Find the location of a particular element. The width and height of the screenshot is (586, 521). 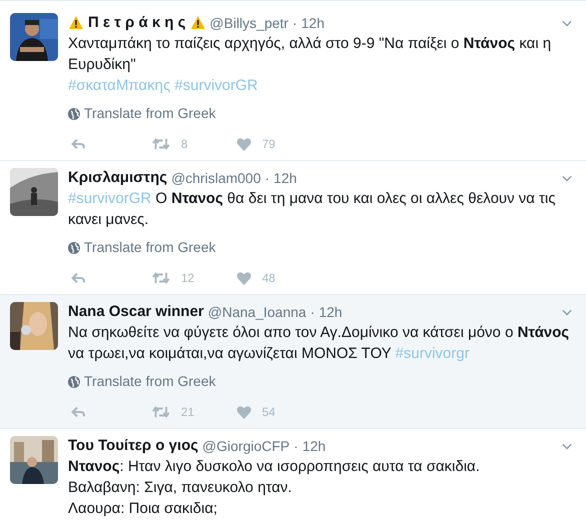

tweet-text: #survivorGR Ο Ντανος θα δει τη μανα του και ολες οι αλλες θελουν να τις κανει μανες. is located at coordinates (312, 209).